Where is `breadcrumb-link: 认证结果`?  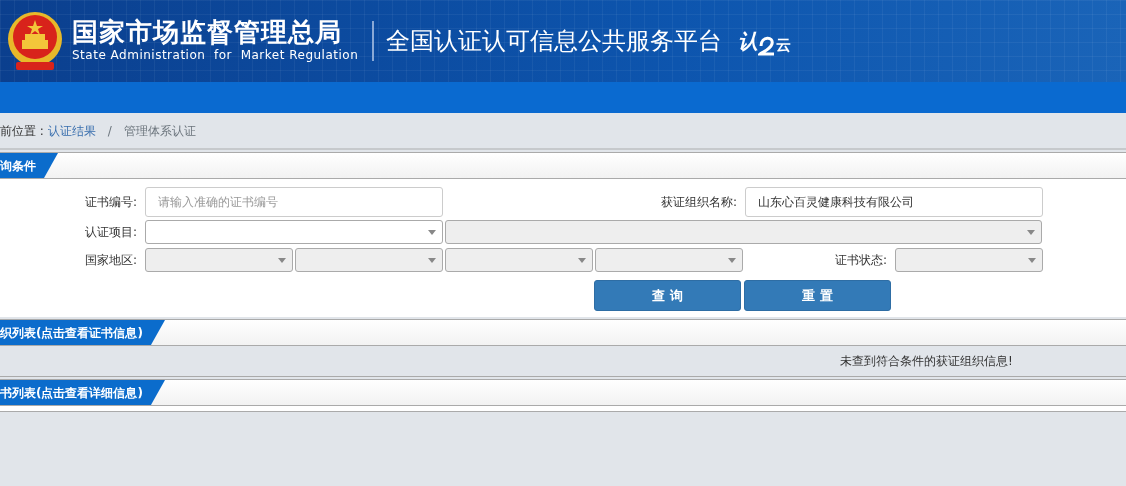 breadcrumb-link: 认证结果 is located at coordinates (71, 130).